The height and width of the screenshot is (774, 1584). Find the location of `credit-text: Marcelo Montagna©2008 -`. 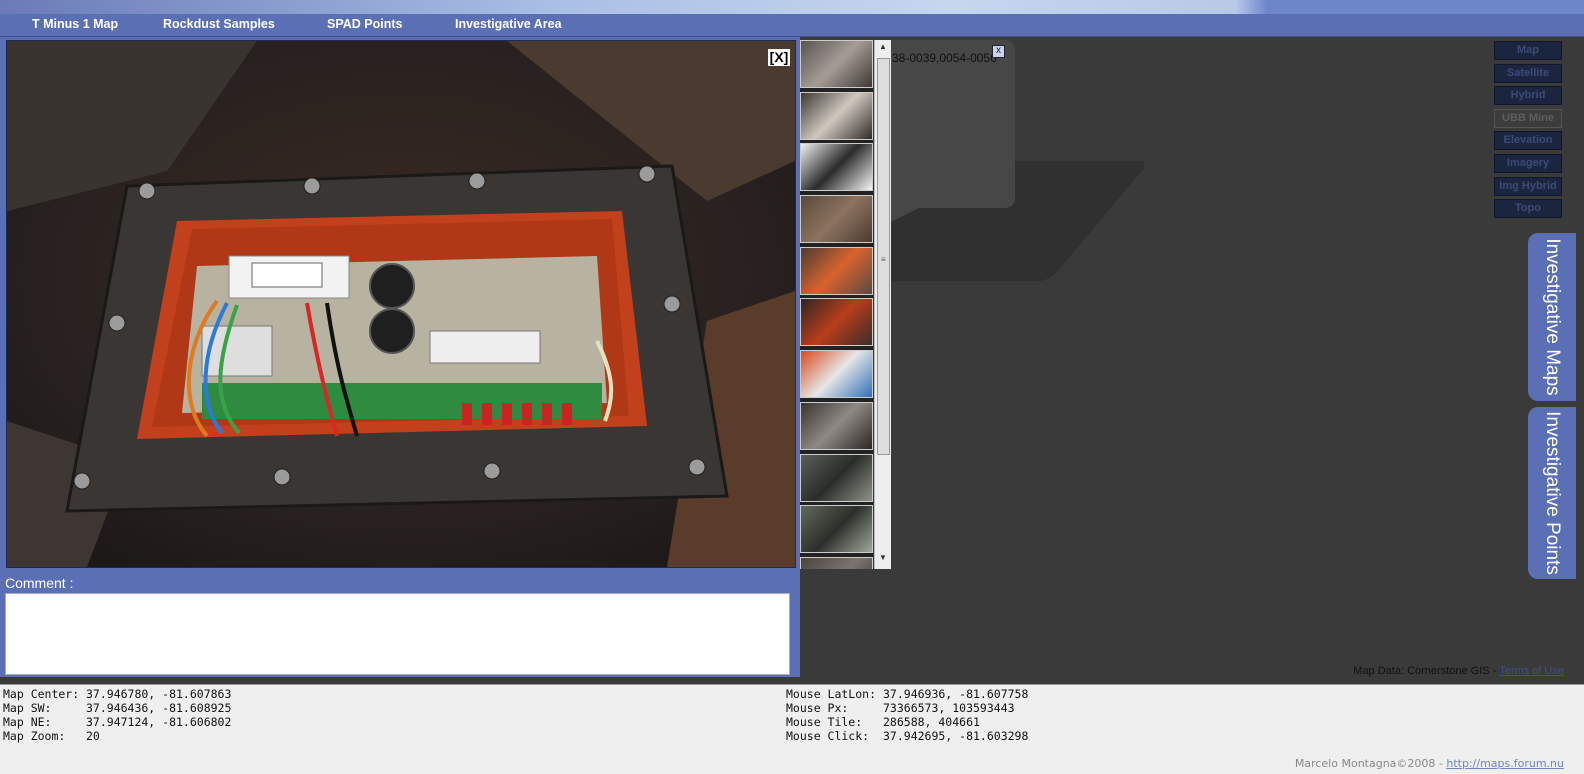

credit-text: Marcelo Montagna©2008 - is located at coordinates (1370, 763).